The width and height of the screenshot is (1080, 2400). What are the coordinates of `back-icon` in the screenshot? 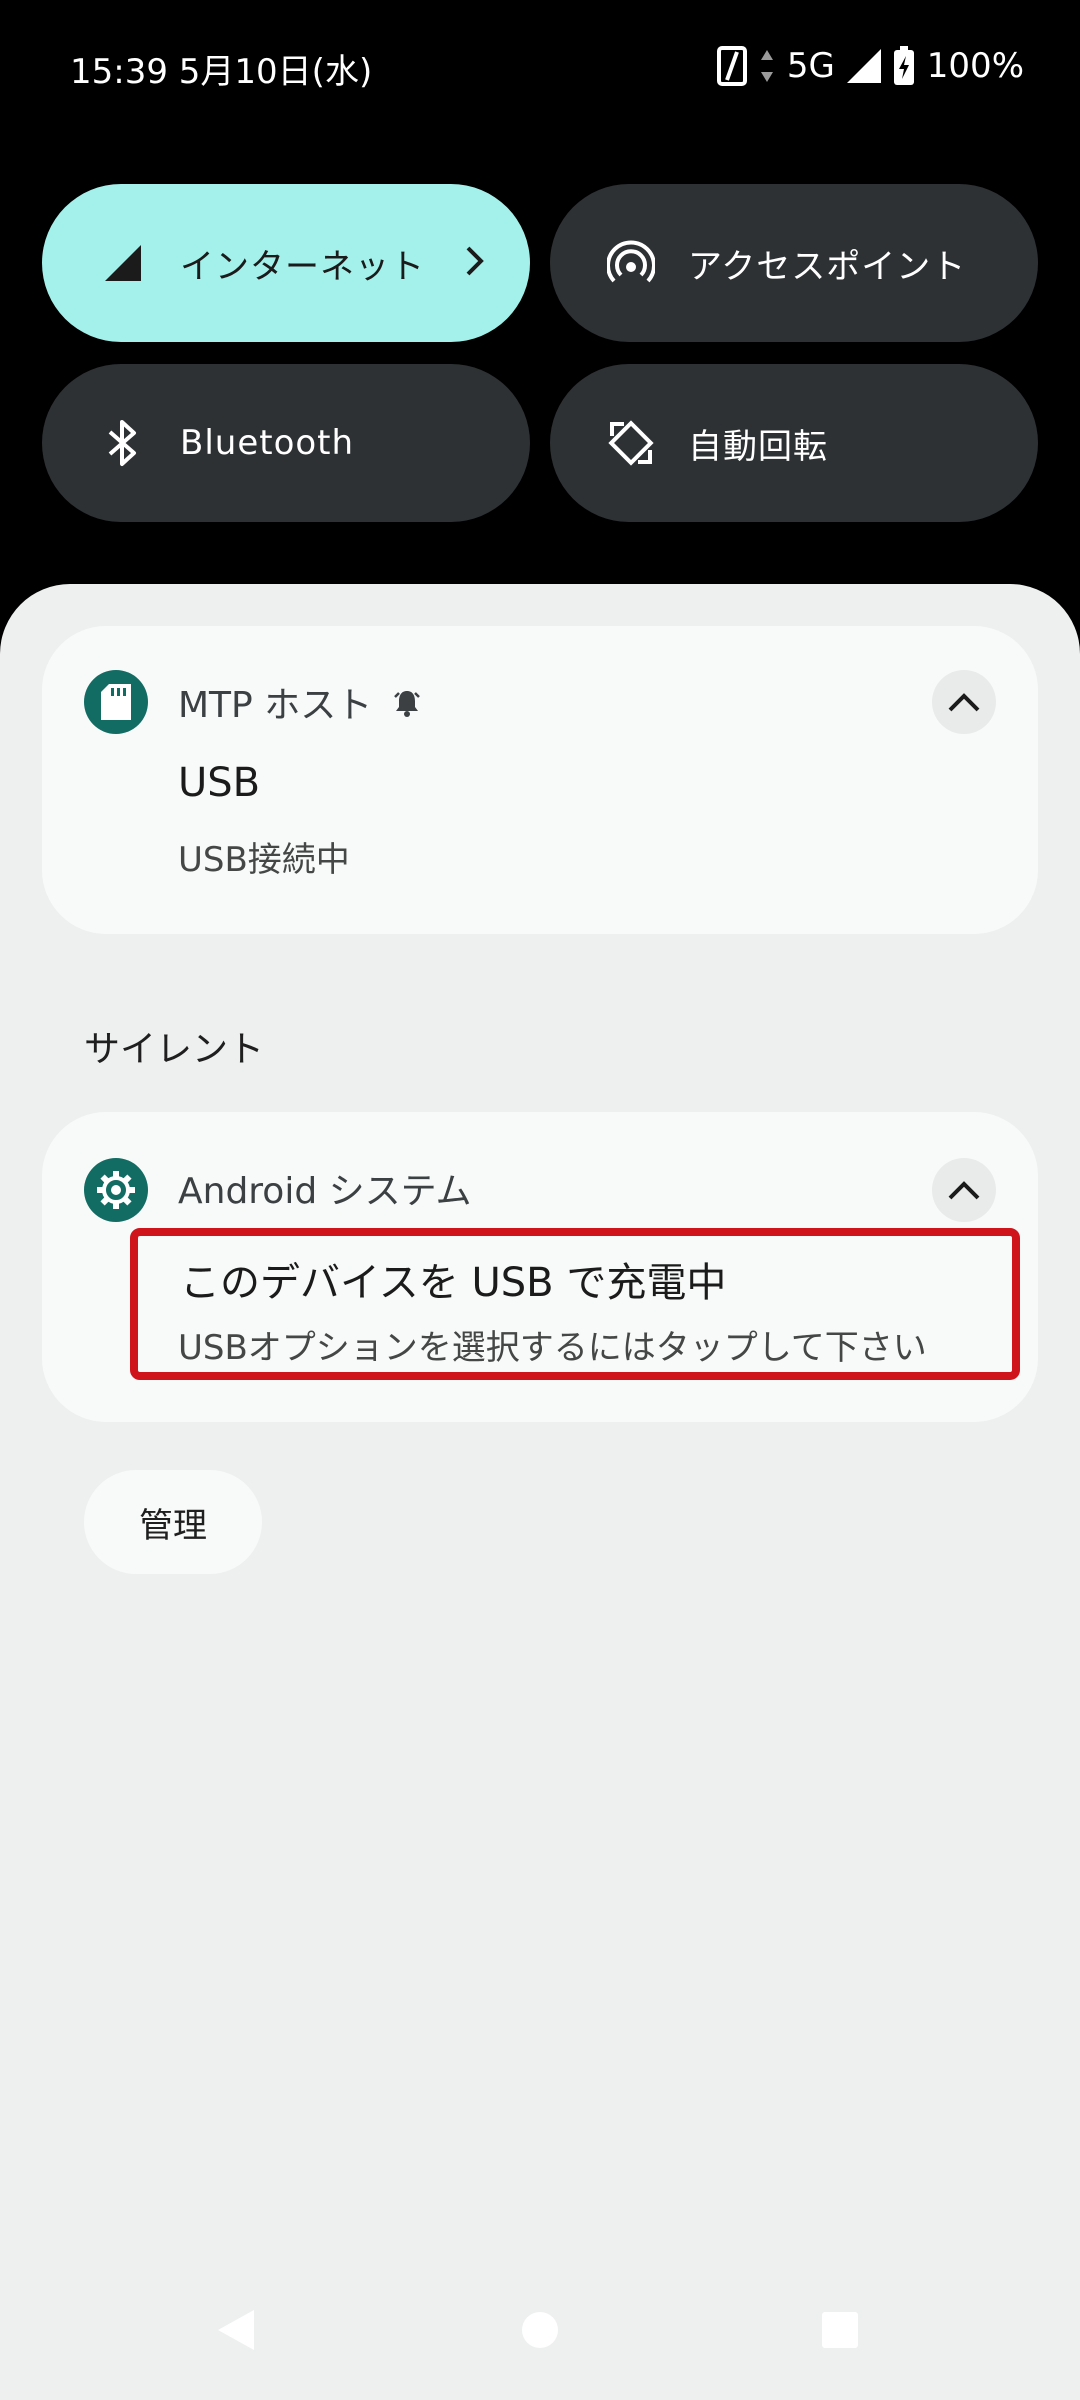 It's located at (236, 2332).